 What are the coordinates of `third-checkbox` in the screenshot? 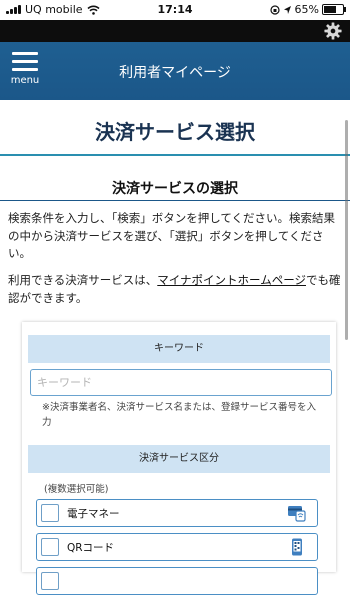 It's located at (50, 581).